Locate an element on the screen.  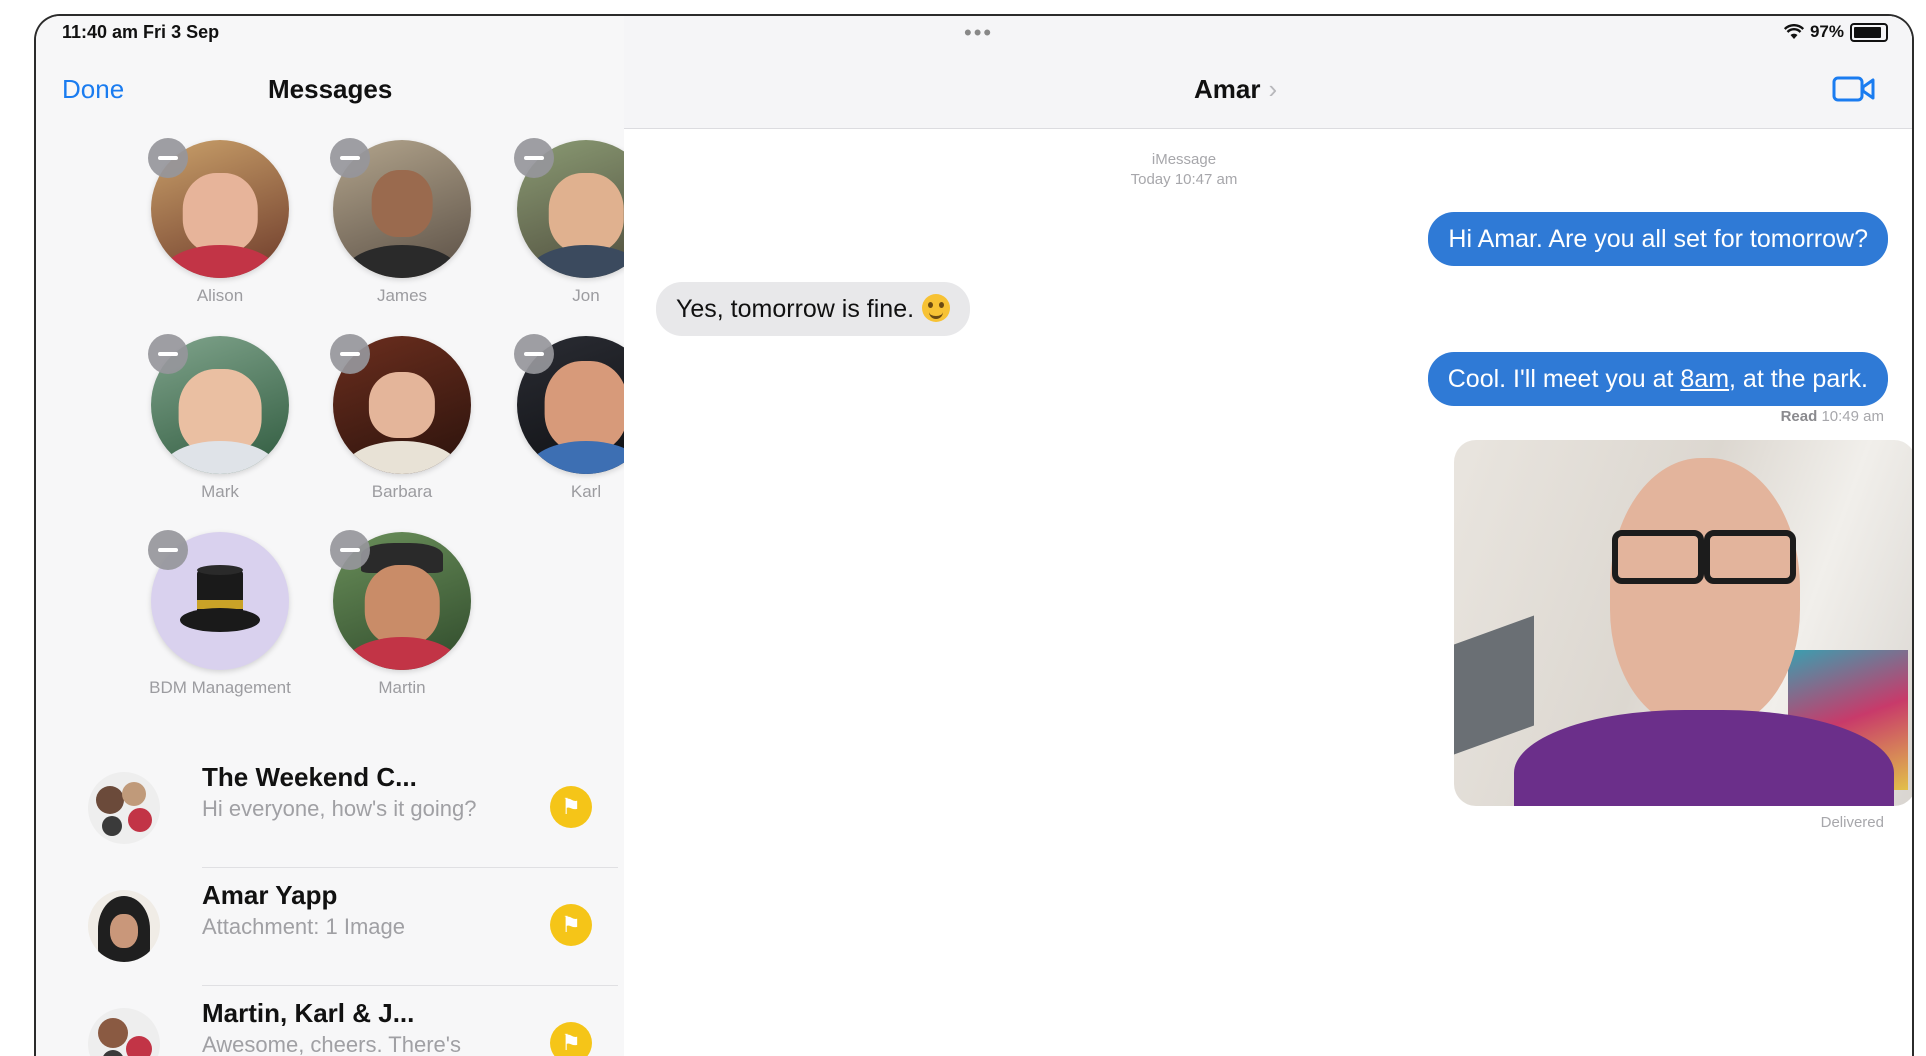
message-text: Hi Amar. Are you all set for tomorrow? is located at coordinates (1658, 239).